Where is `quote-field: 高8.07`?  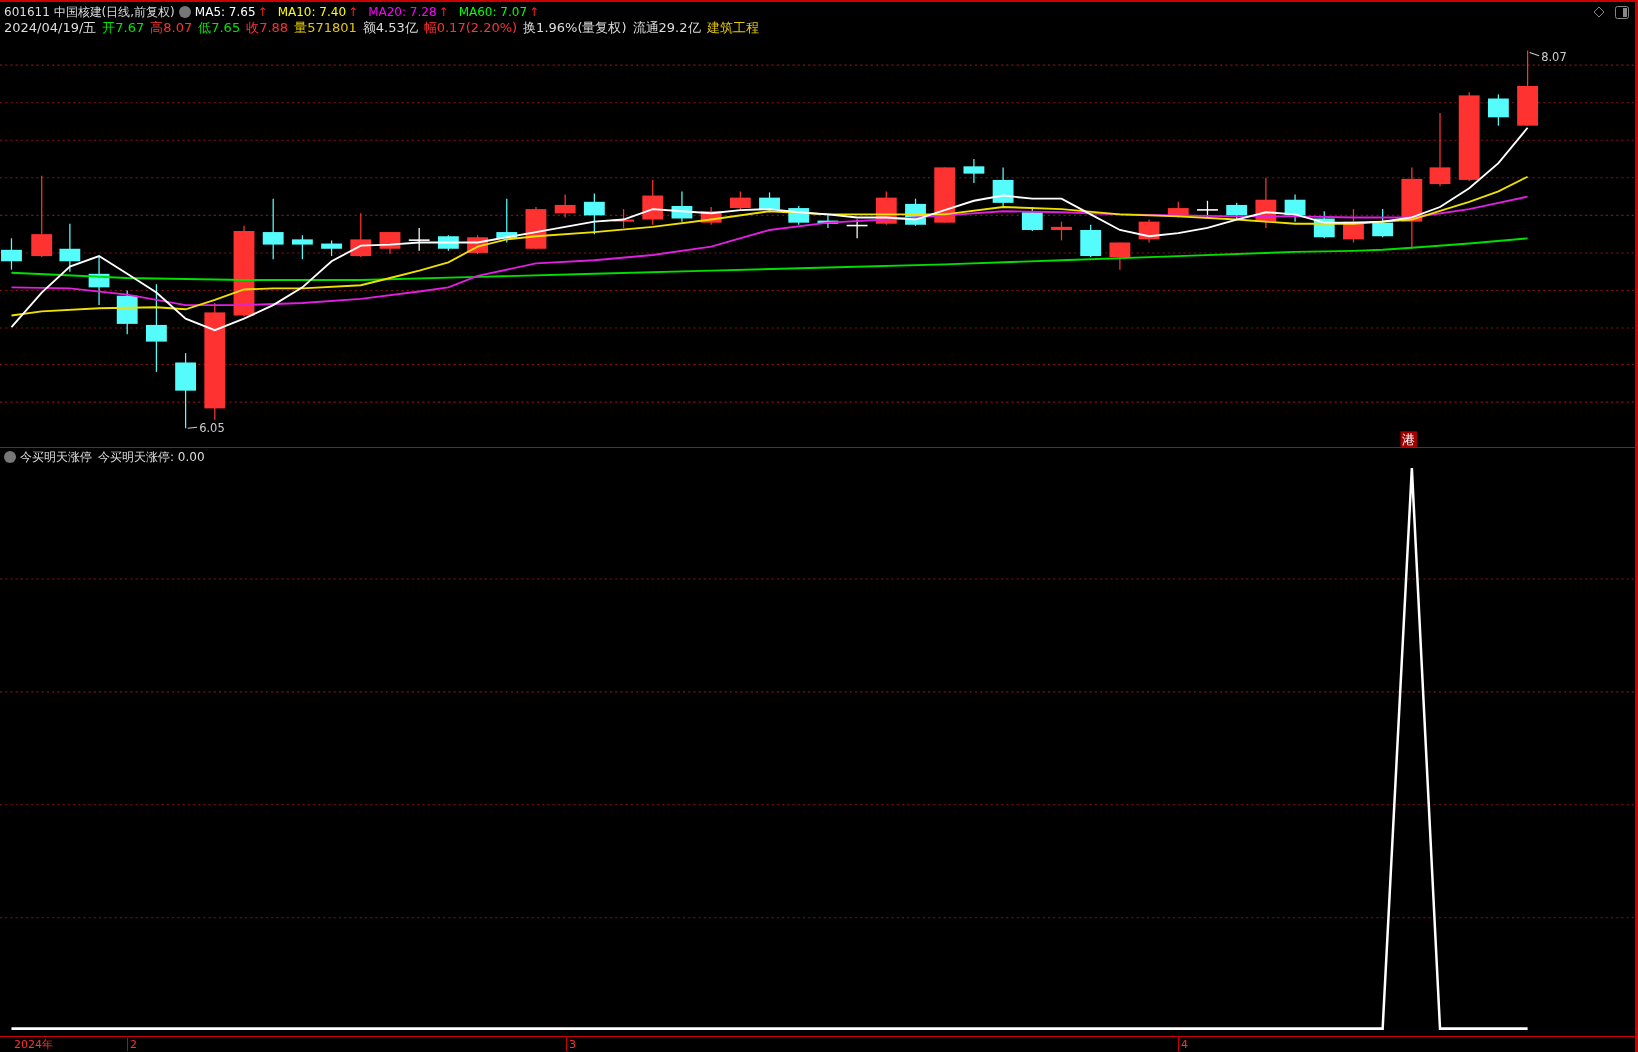
quote-field: 高8.07 is located at coordinates (171, 27).